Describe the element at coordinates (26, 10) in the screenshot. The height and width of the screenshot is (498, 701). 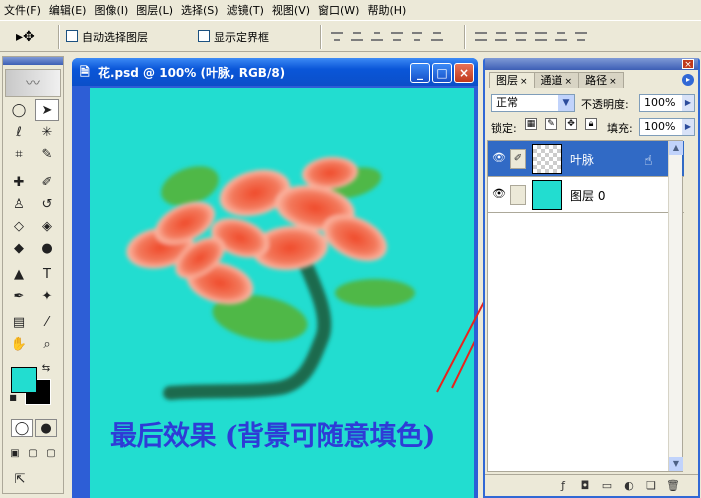
I see `menu-file: 文件(F)` at that location.